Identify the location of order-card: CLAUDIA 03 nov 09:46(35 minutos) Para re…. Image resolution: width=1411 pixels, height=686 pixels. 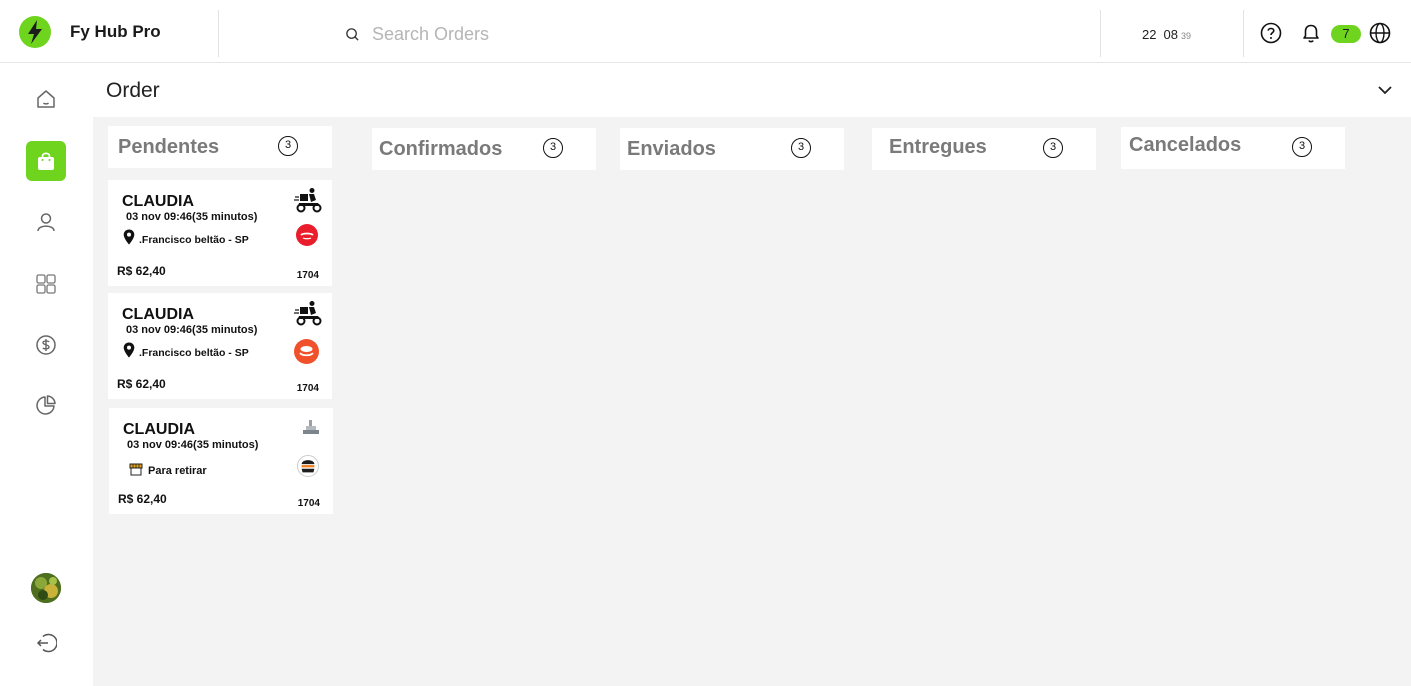
(221, 461).